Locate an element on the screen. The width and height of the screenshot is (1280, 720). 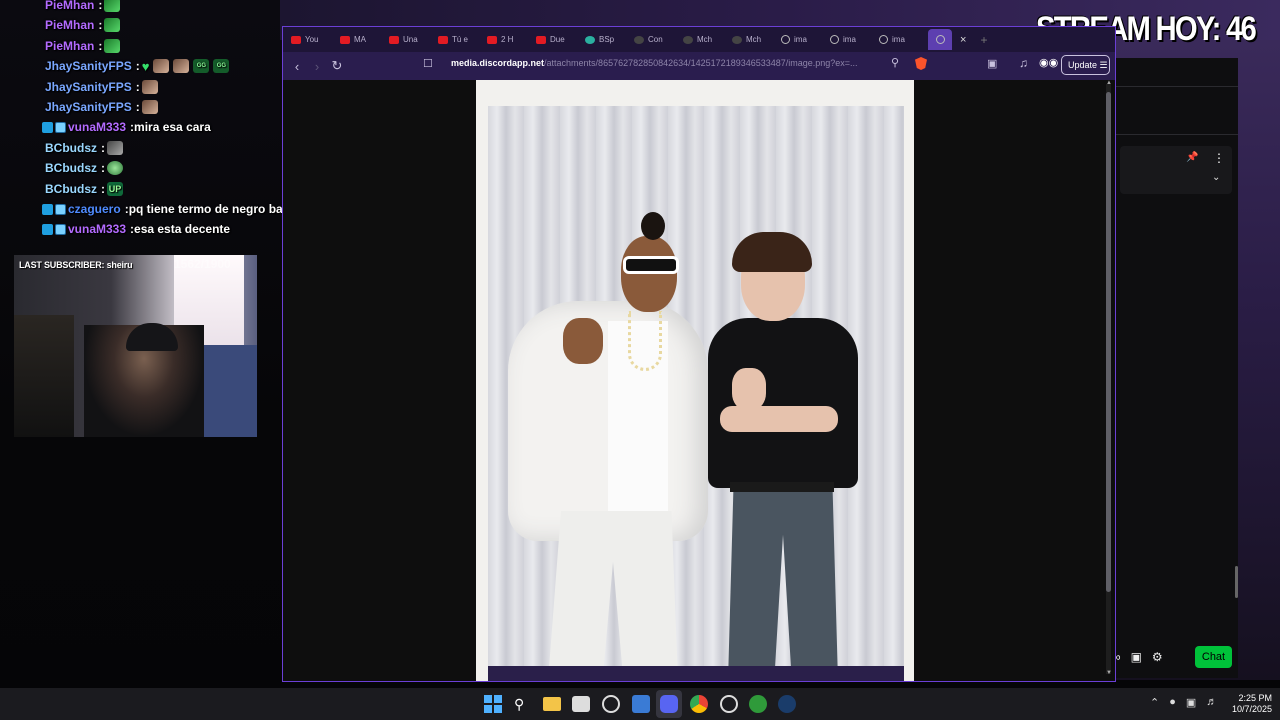
close-tab-icon: × is located at coordinates (963, 40).